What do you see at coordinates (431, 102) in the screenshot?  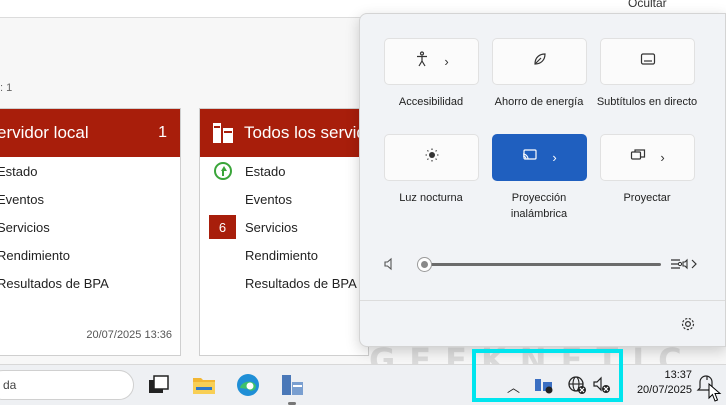 I see `accessibility-label: Accesibilidad` at bounding box center [431, 102].